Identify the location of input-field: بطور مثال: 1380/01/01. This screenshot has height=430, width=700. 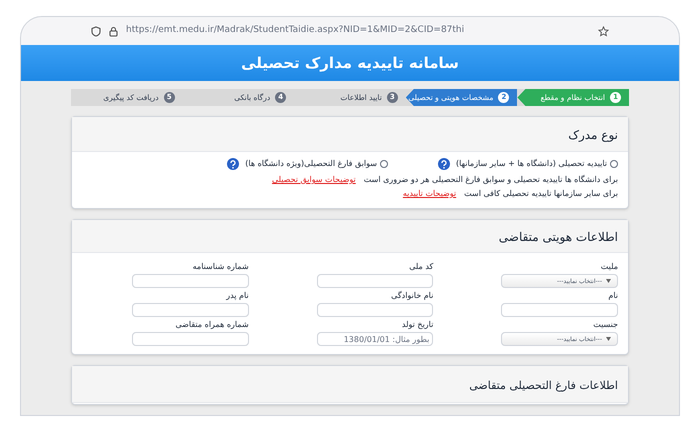
(375, 339).